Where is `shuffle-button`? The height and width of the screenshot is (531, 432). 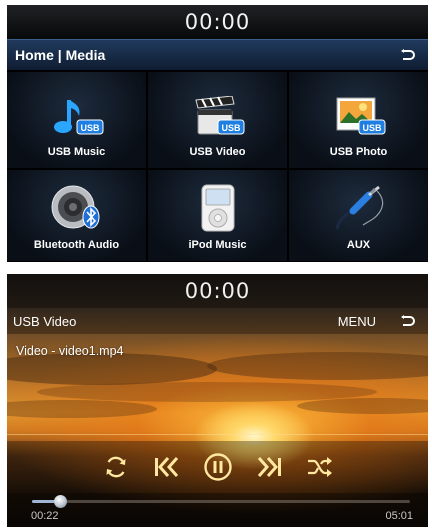 shuffle-button is located at coordinates (320, 467).